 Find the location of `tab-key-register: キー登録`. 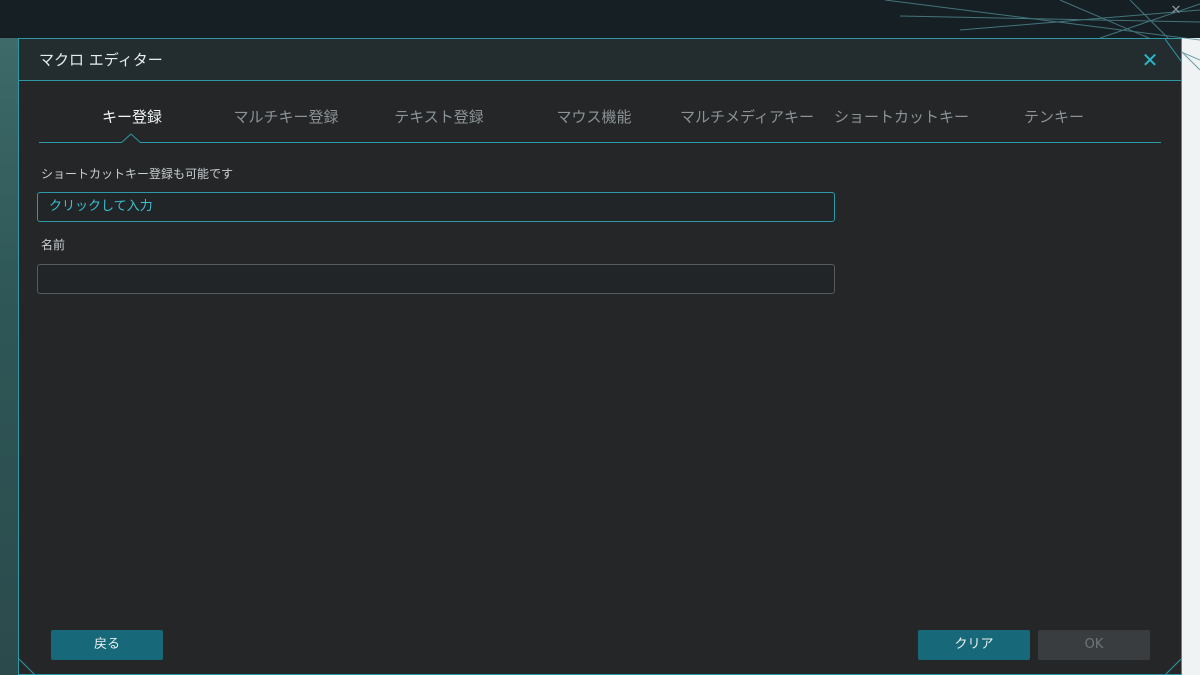

tab-key-register: キー登録 is located at coordinates (132, 117).